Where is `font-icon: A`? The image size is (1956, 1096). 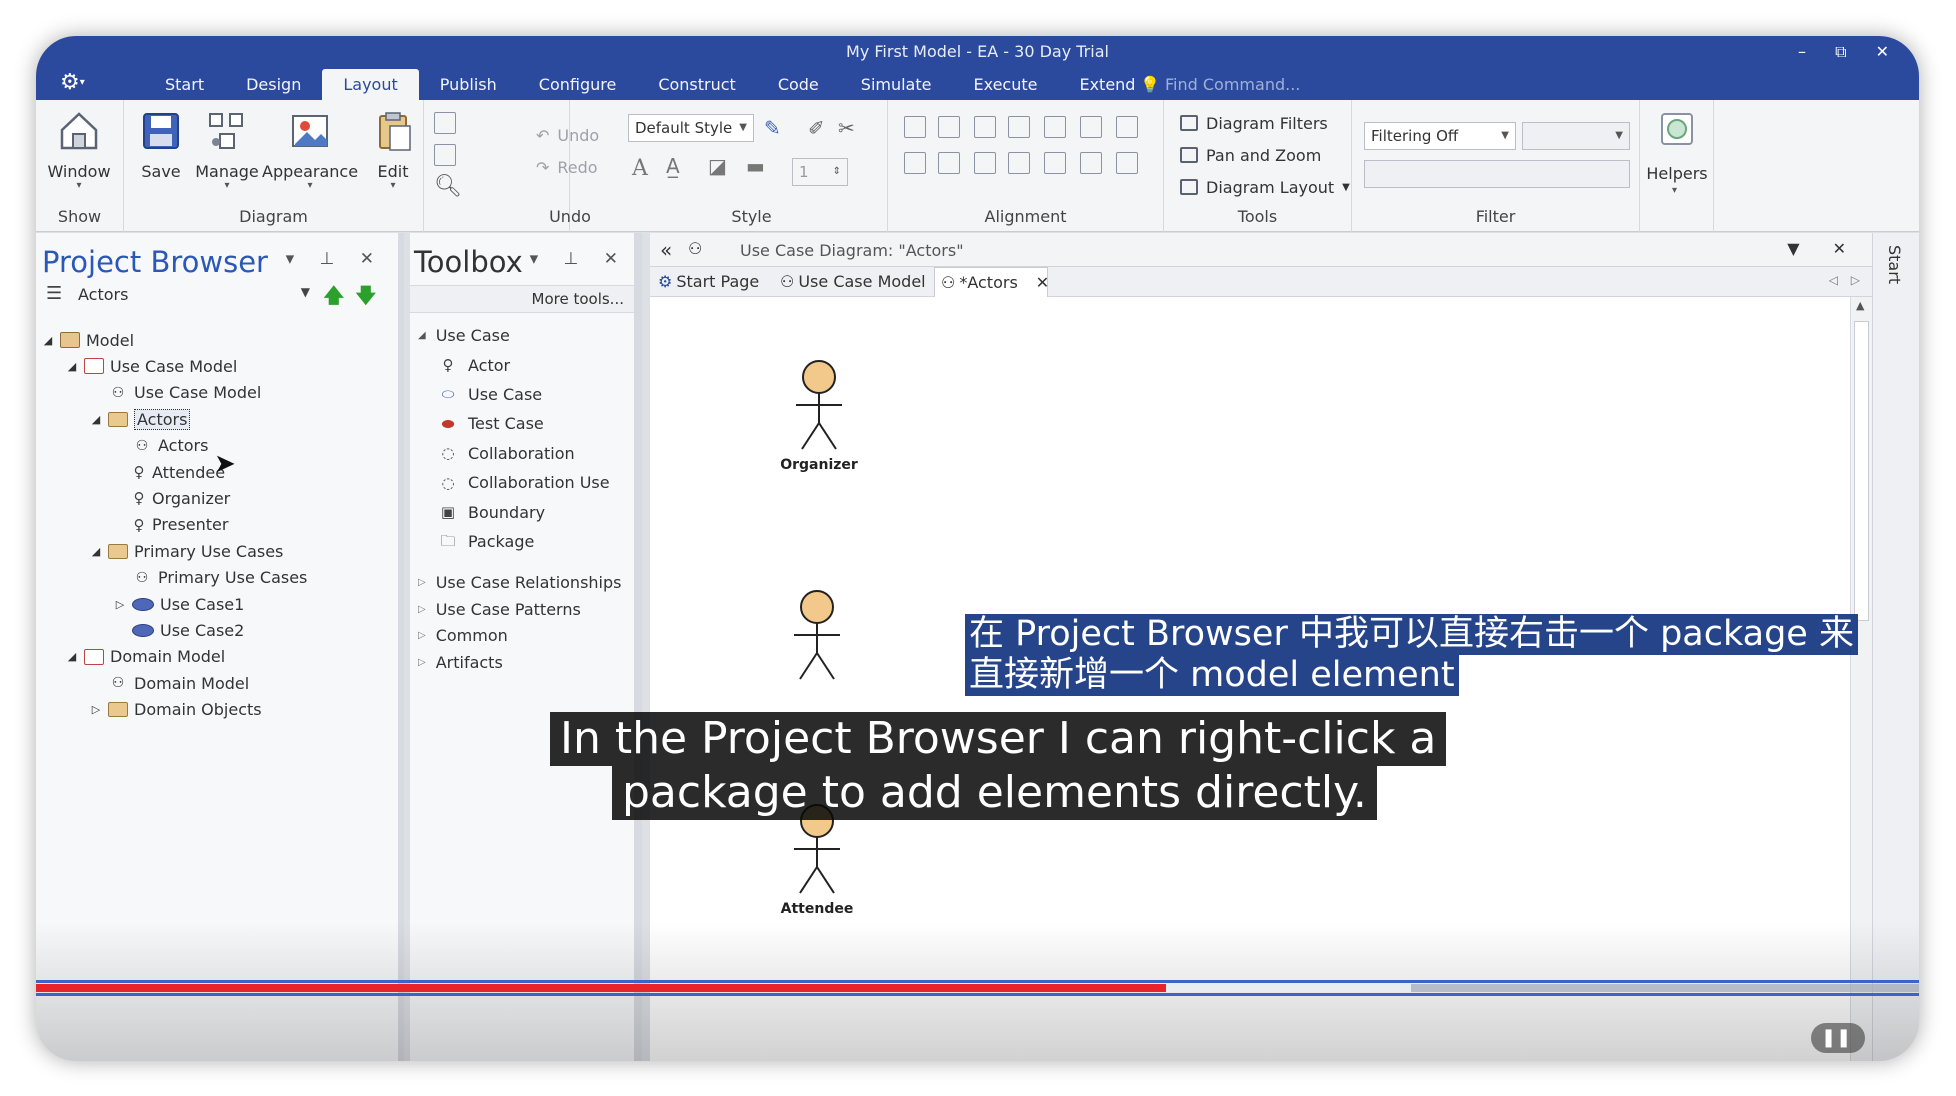
font-icon: A is located at coordinates (640, 168).